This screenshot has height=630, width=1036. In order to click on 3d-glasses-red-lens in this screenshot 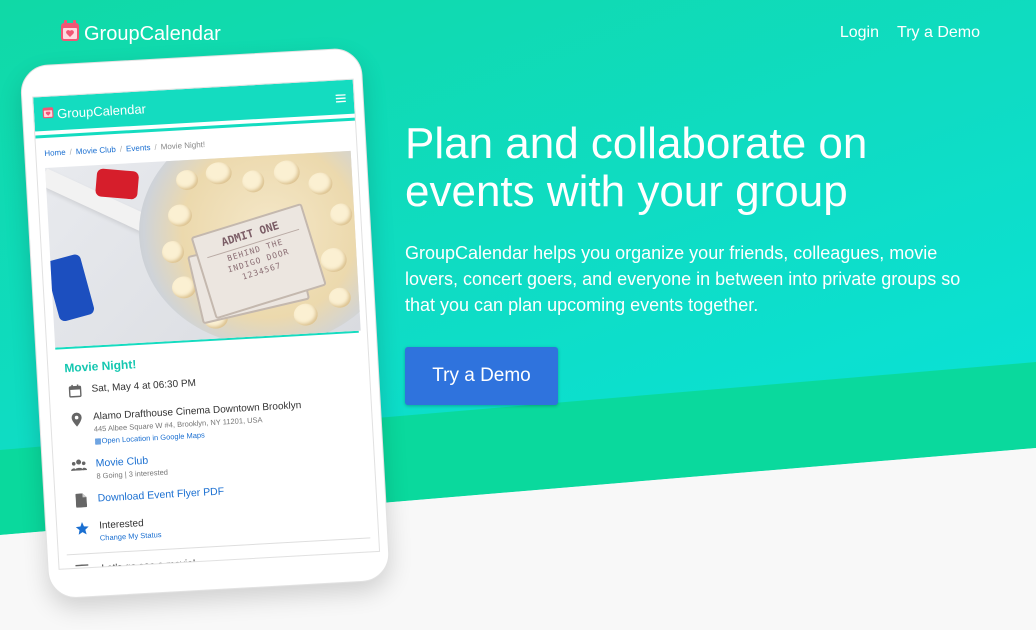, I will do `click(117, 184)`.